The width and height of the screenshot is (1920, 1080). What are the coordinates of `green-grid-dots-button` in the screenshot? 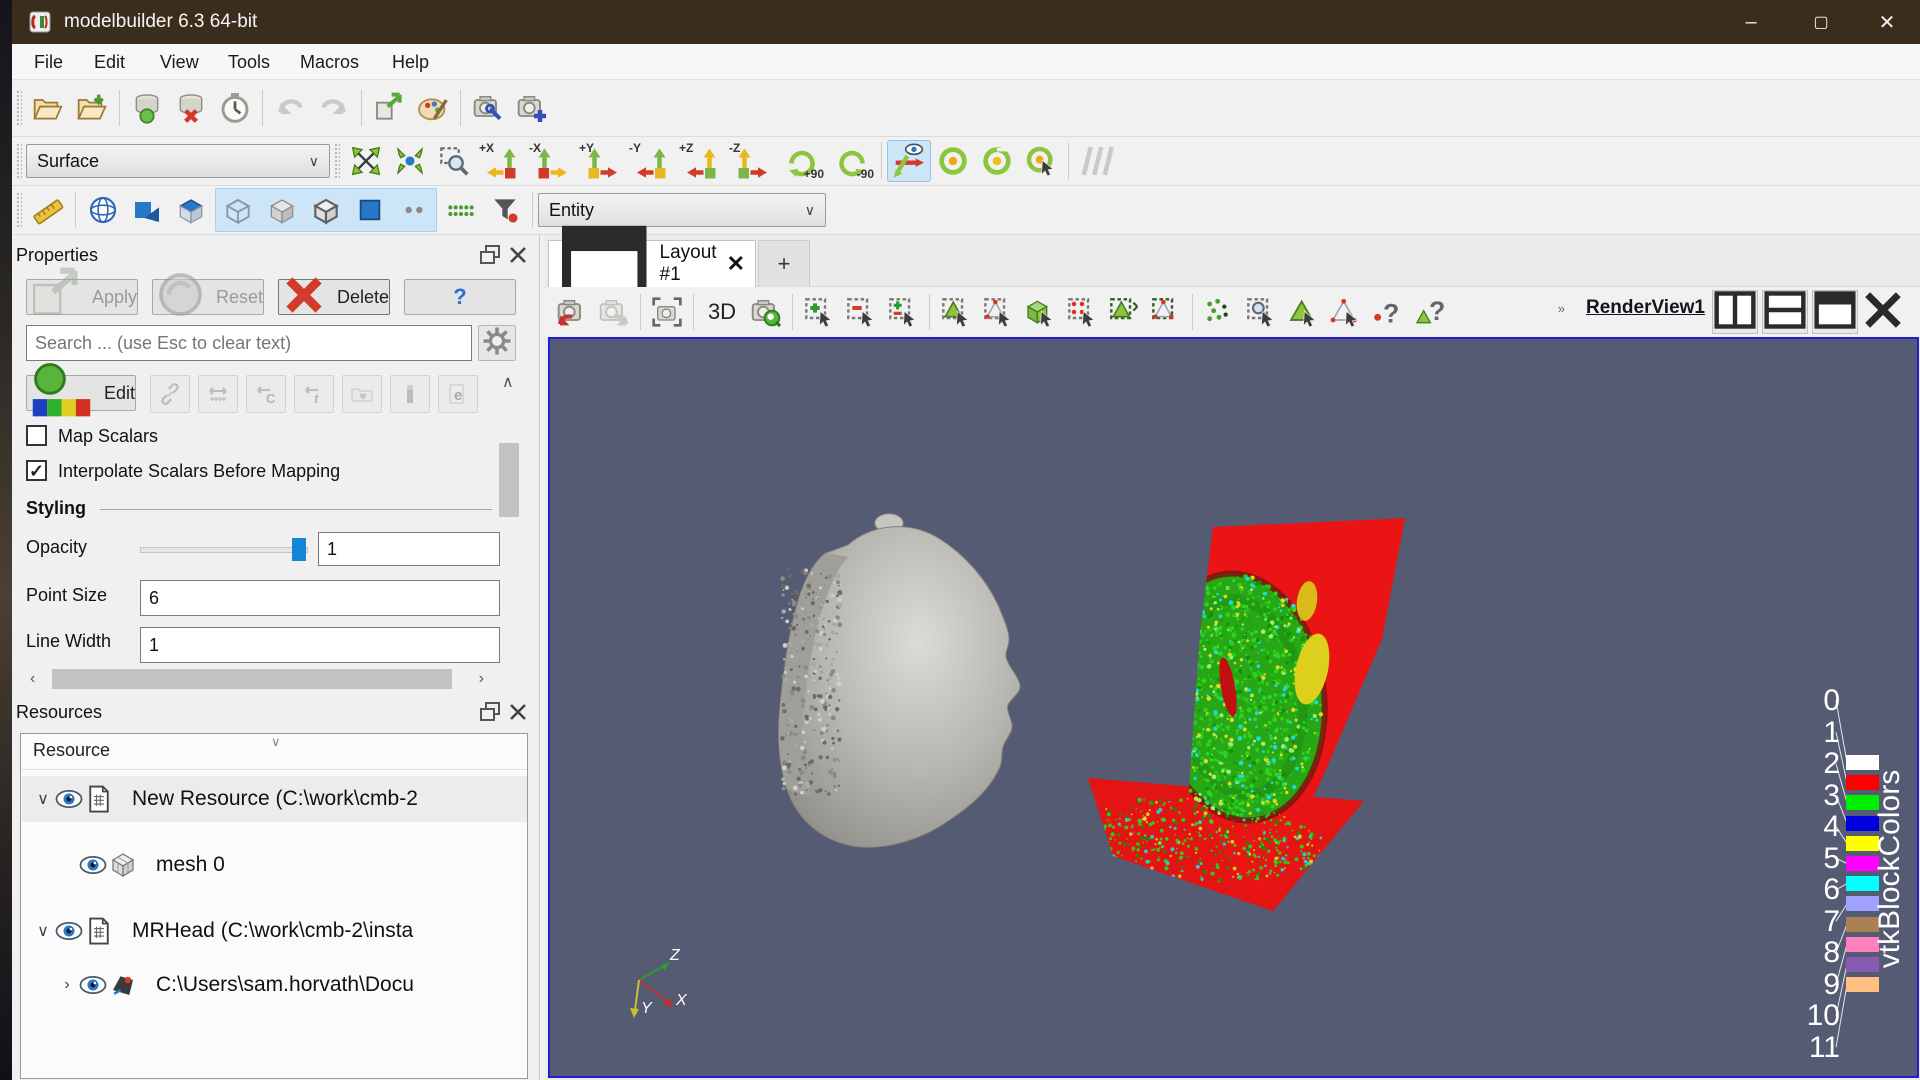 It's located at (461, 210).